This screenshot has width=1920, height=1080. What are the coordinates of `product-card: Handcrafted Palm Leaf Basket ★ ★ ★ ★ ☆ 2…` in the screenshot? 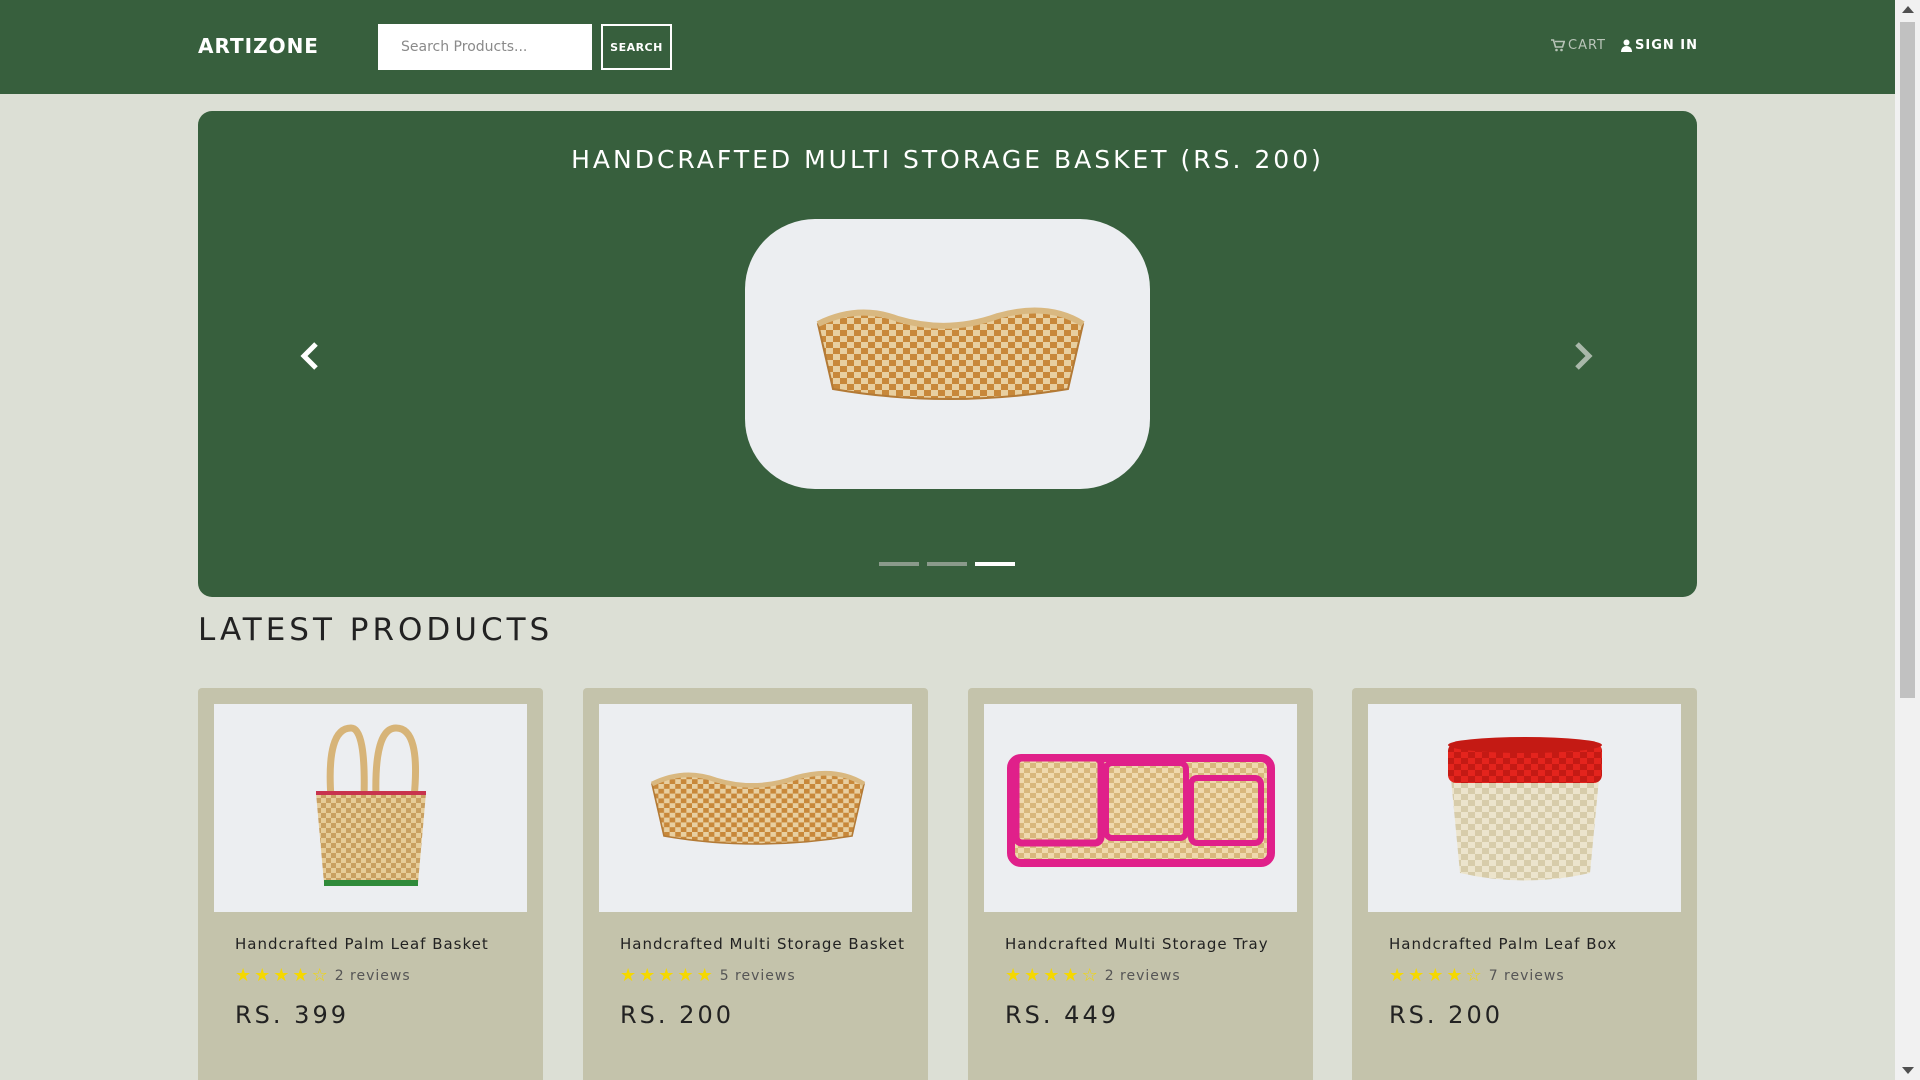 It's located at (370, 884).